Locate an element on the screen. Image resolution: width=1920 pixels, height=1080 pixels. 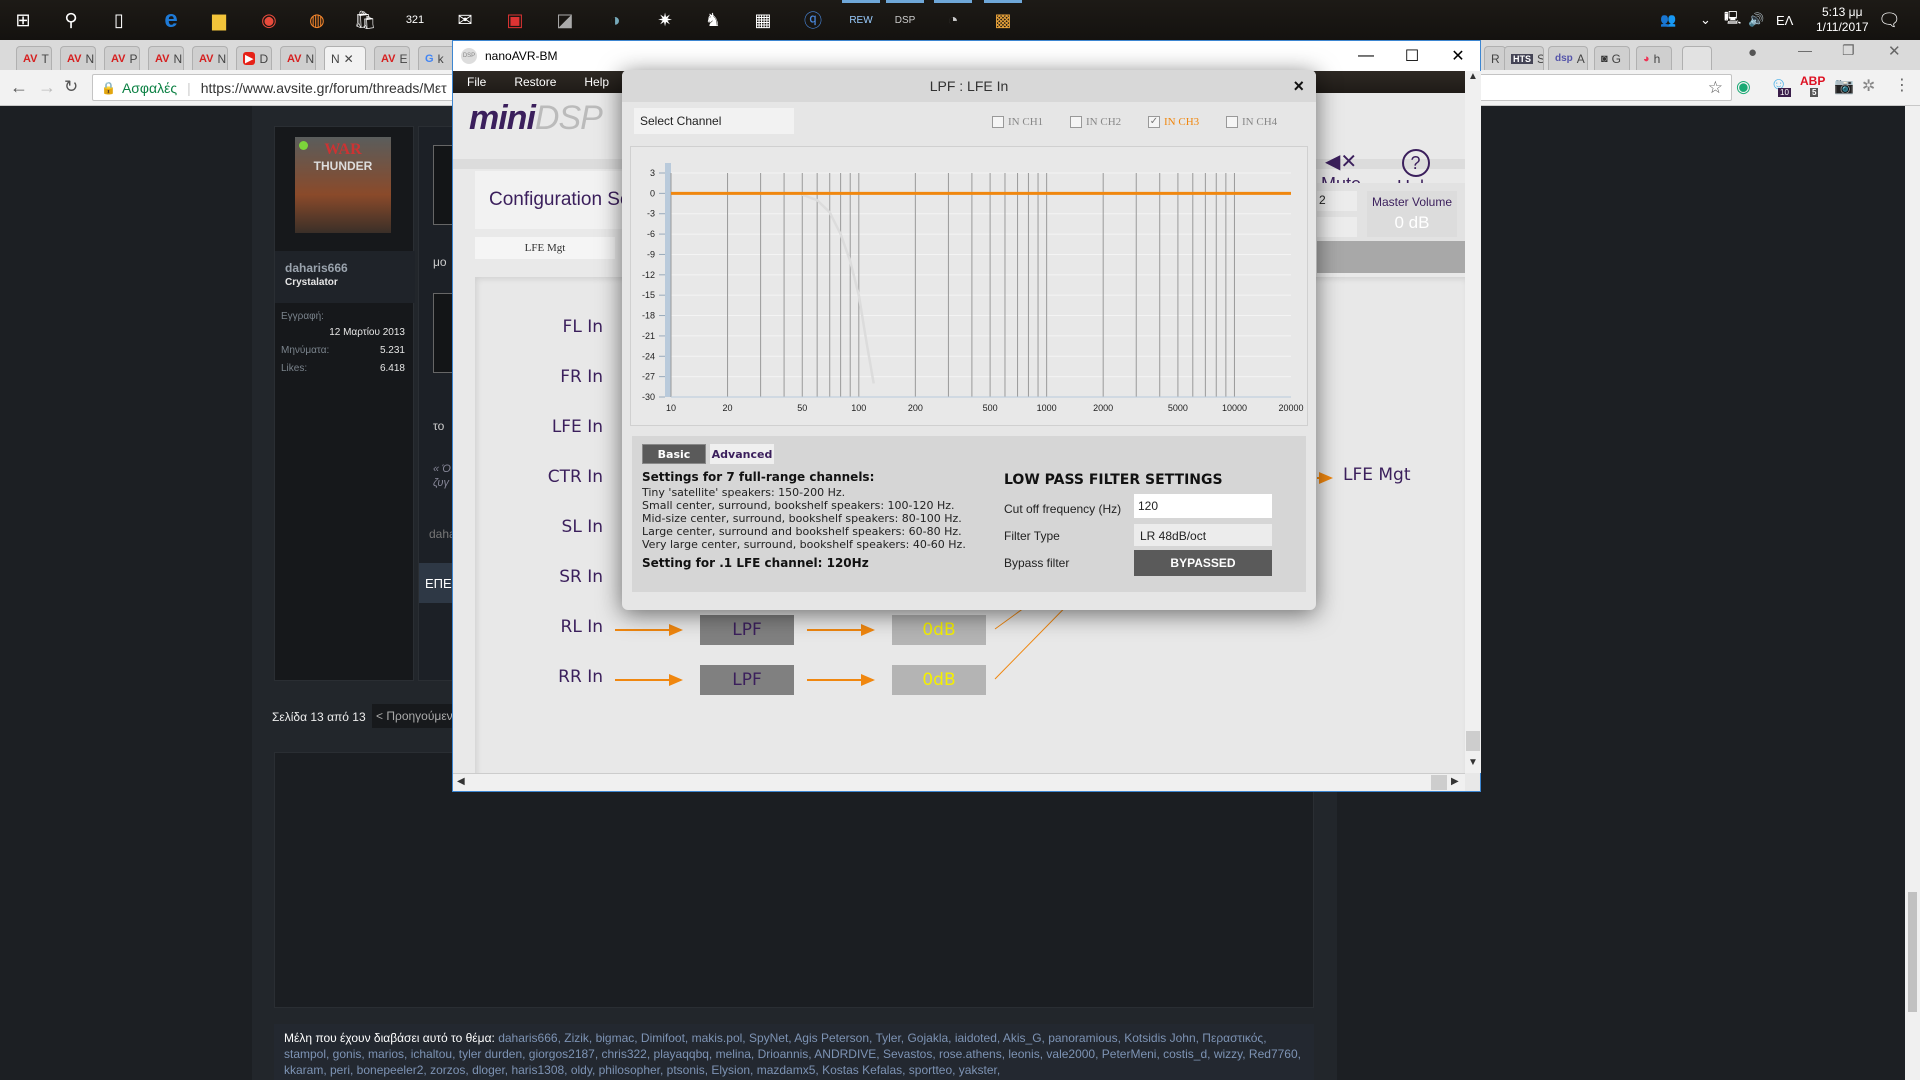
lpf-block-rr: LPF is located at coordinates (747, 680).